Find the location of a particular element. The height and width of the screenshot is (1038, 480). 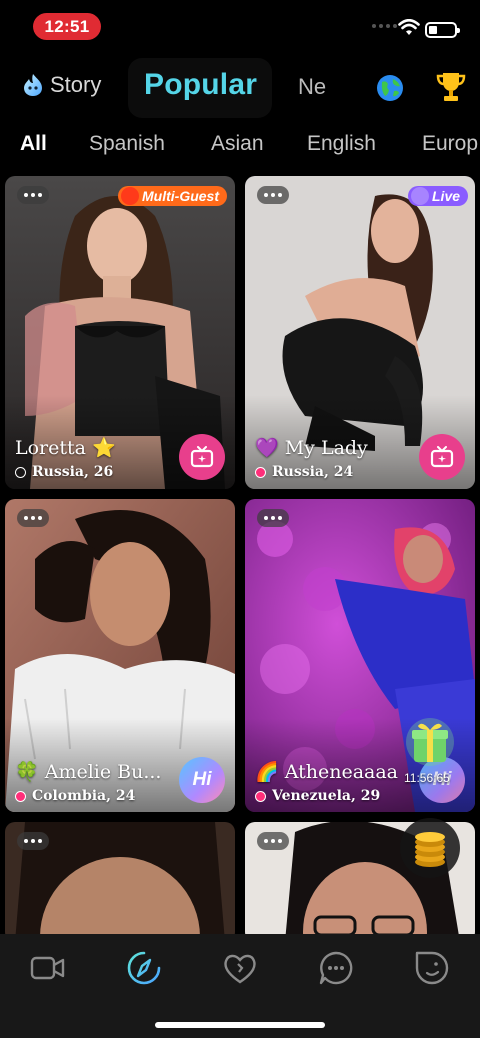

lang-tab-europe: Europ is located at coordinates (450, 144).